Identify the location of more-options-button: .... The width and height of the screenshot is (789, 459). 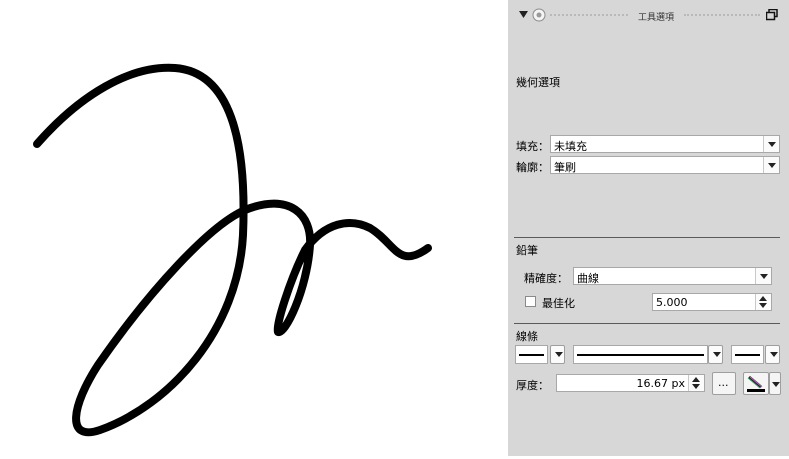
(724, 383).